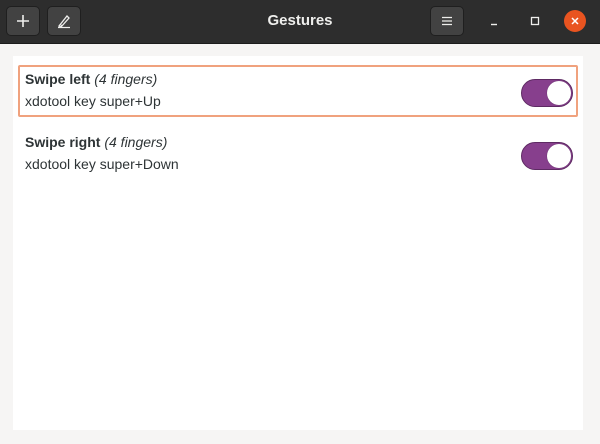  I want to click on gesture-command: xdotool key super+Up, so click(93, 101).